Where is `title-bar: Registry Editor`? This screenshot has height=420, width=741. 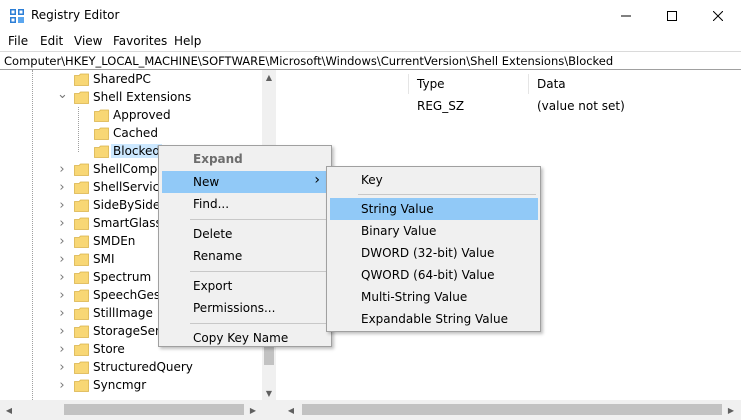 title-bar: Registry Editor is located at coordinates (370, 15).